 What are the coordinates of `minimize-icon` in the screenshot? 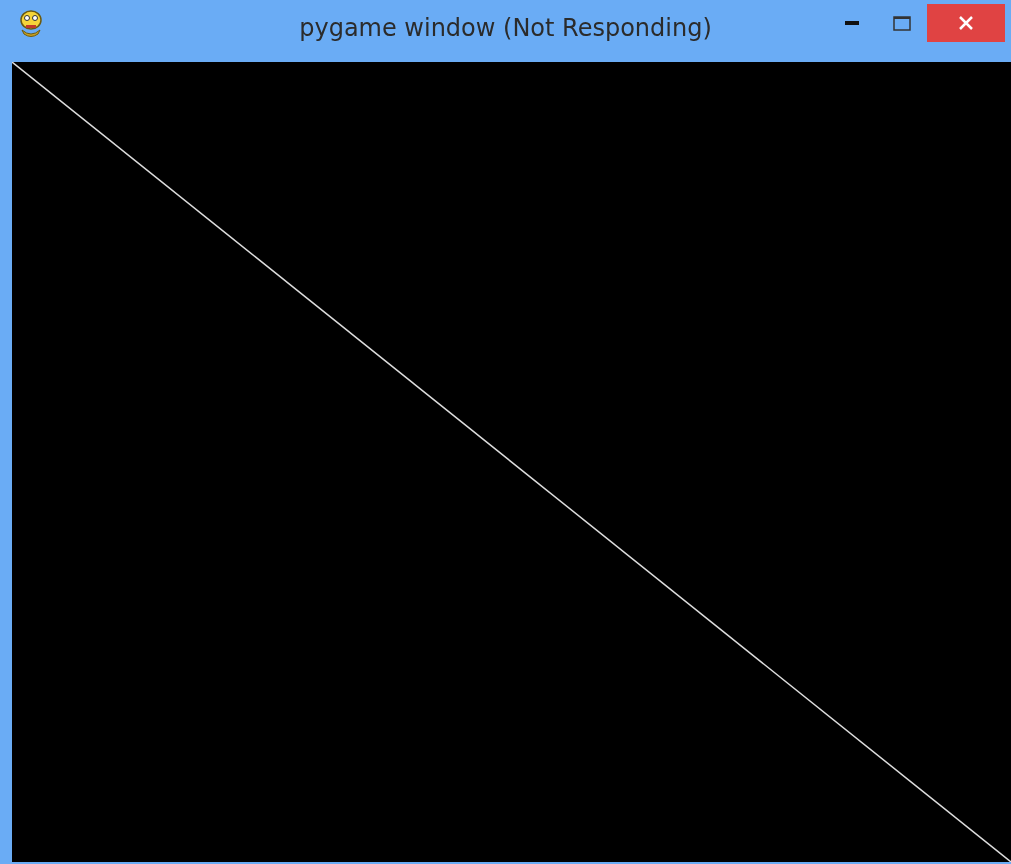 It's located at (852, 23).